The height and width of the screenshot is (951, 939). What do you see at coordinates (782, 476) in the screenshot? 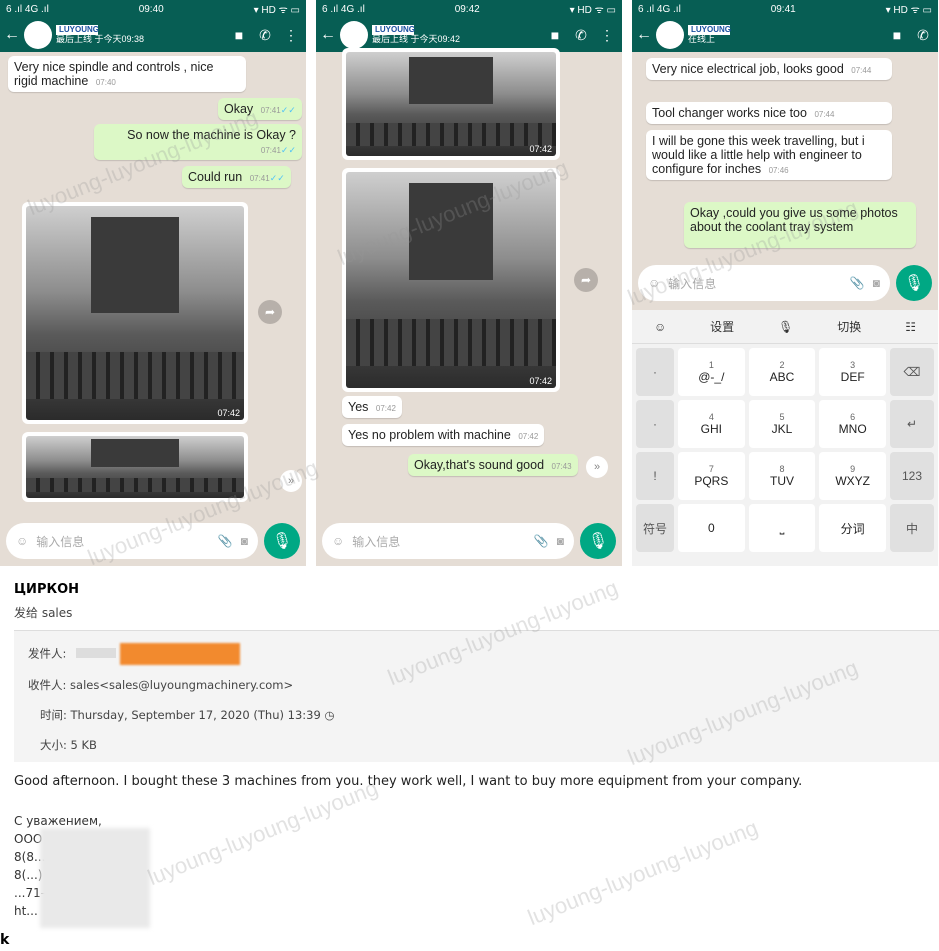
I see `key-8: 8 TUV` at bounding box center [782, 476].